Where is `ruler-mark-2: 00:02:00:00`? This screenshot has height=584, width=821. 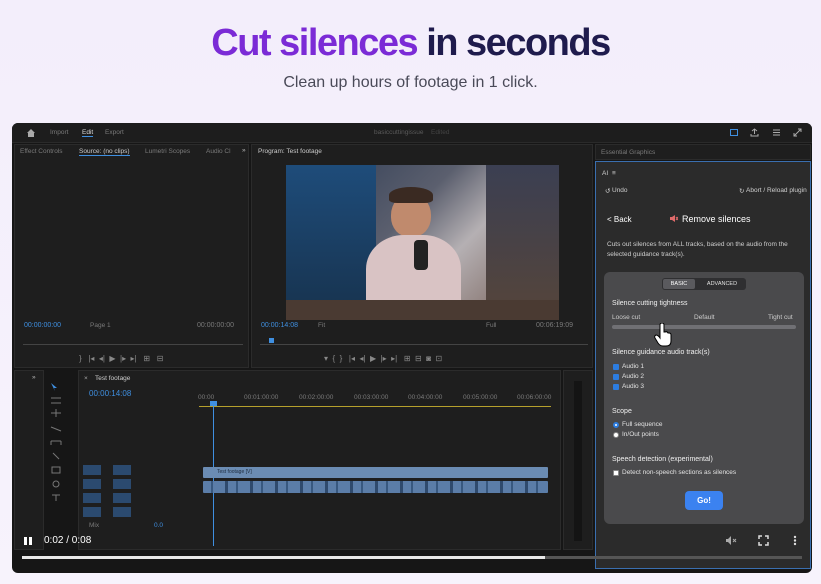 ruler-mark-2: 00:02:00:00 is located at coordinates (316, 397).